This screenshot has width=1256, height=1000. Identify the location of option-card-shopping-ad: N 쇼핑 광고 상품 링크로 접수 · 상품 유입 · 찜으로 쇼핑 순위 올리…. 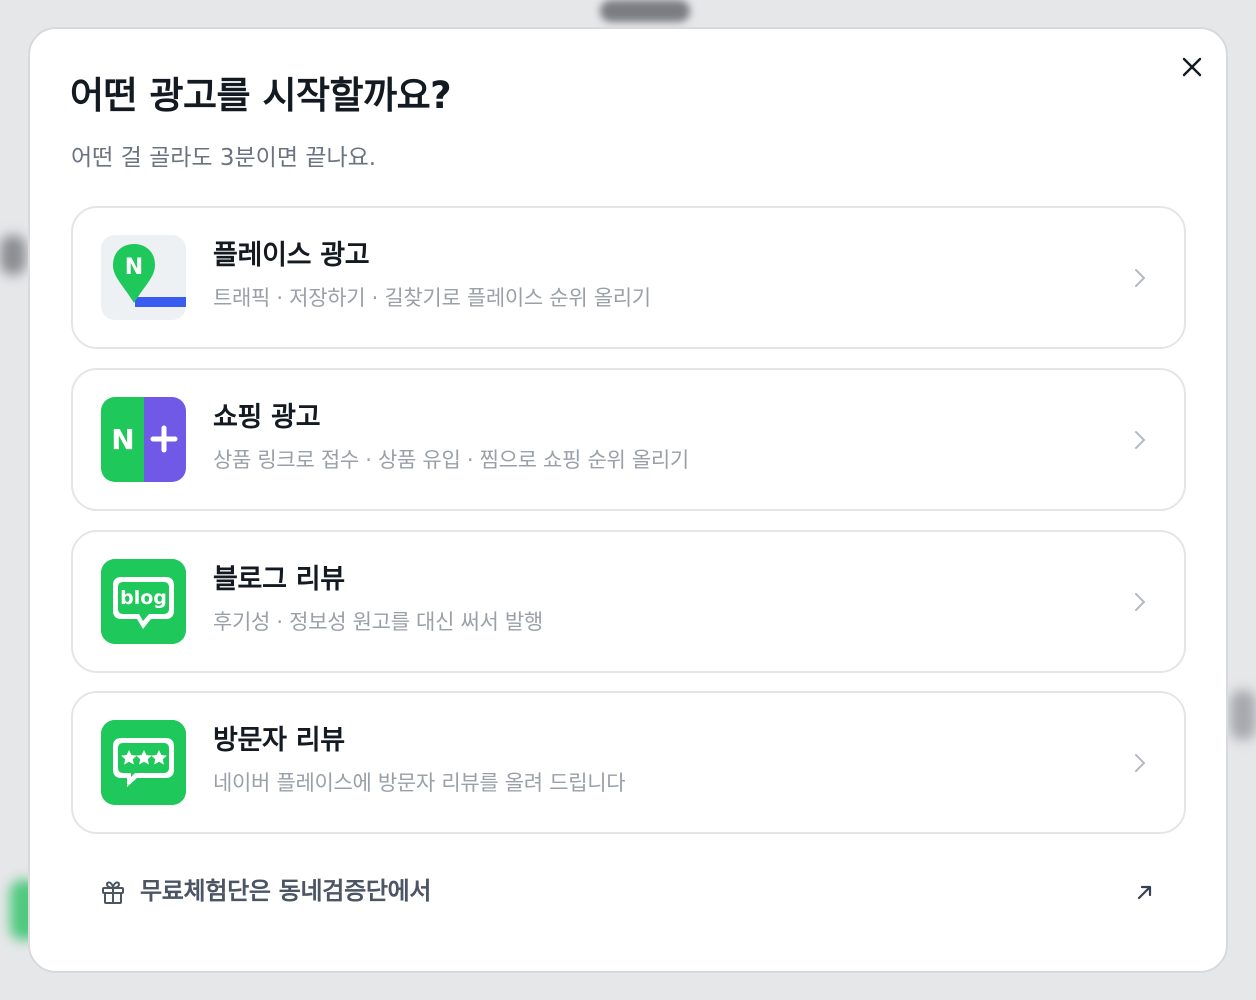
(628, 439).